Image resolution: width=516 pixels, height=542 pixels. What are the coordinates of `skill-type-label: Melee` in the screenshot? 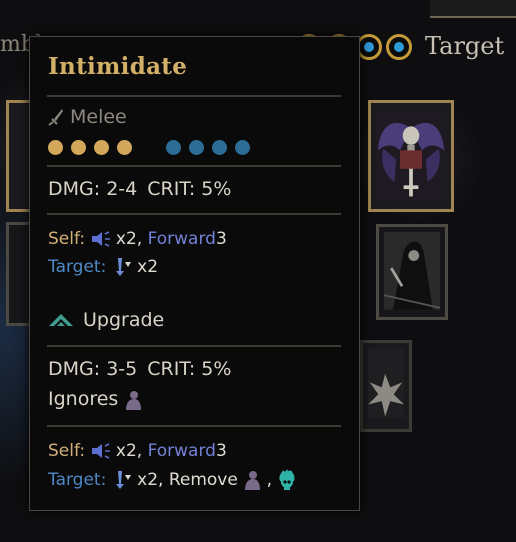 It's located at (98, 117).